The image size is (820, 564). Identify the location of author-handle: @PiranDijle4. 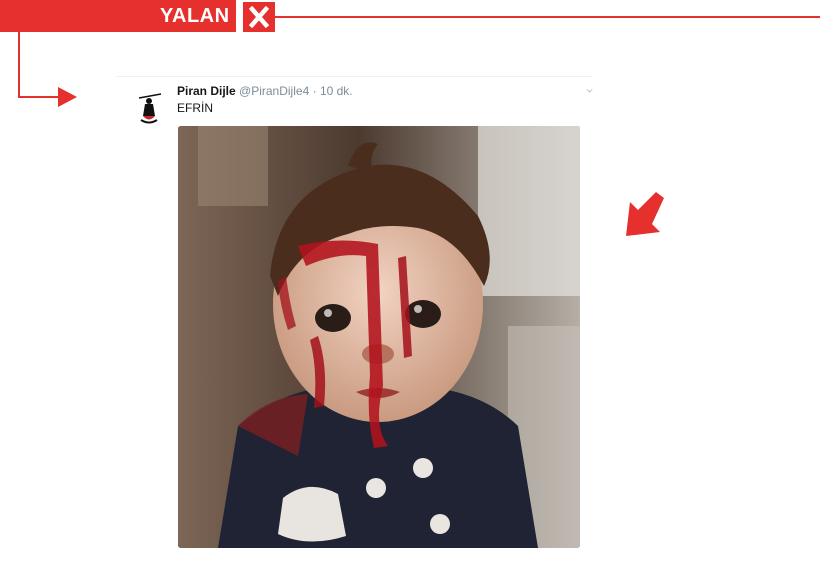
(274, 91).